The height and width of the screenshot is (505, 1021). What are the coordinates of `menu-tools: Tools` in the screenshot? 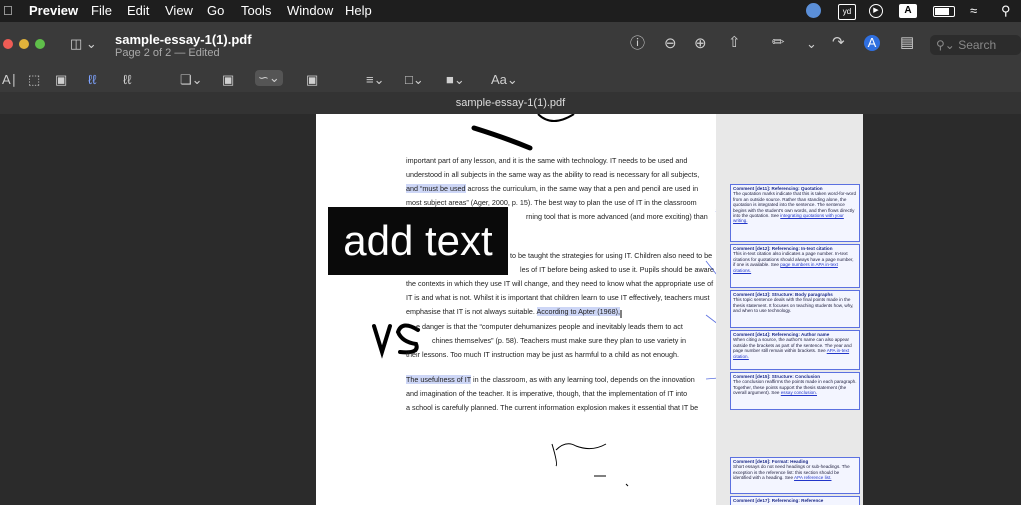 It's located at (256, 10).